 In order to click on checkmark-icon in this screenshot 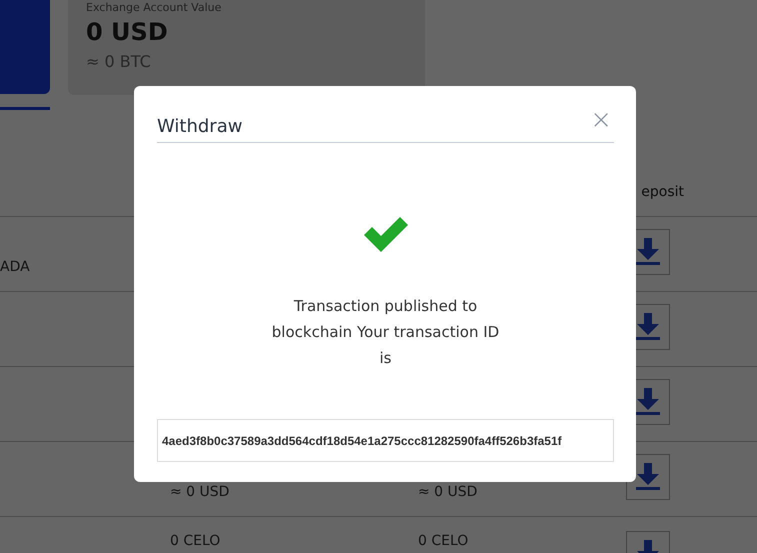, I will do `click(386, 235)`.